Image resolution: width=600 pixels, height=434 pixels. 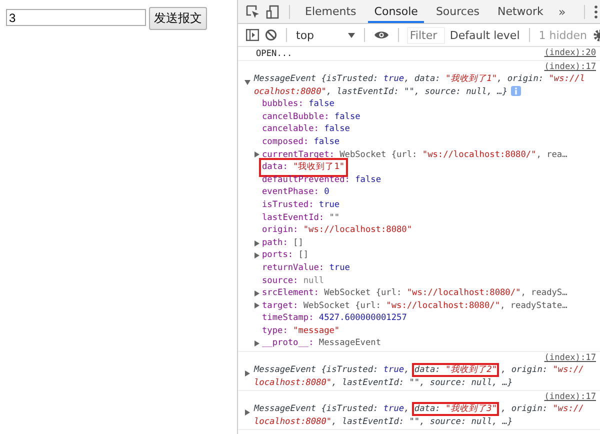 I want to click on kebab-menu-icon, so click(x=596, y=11).